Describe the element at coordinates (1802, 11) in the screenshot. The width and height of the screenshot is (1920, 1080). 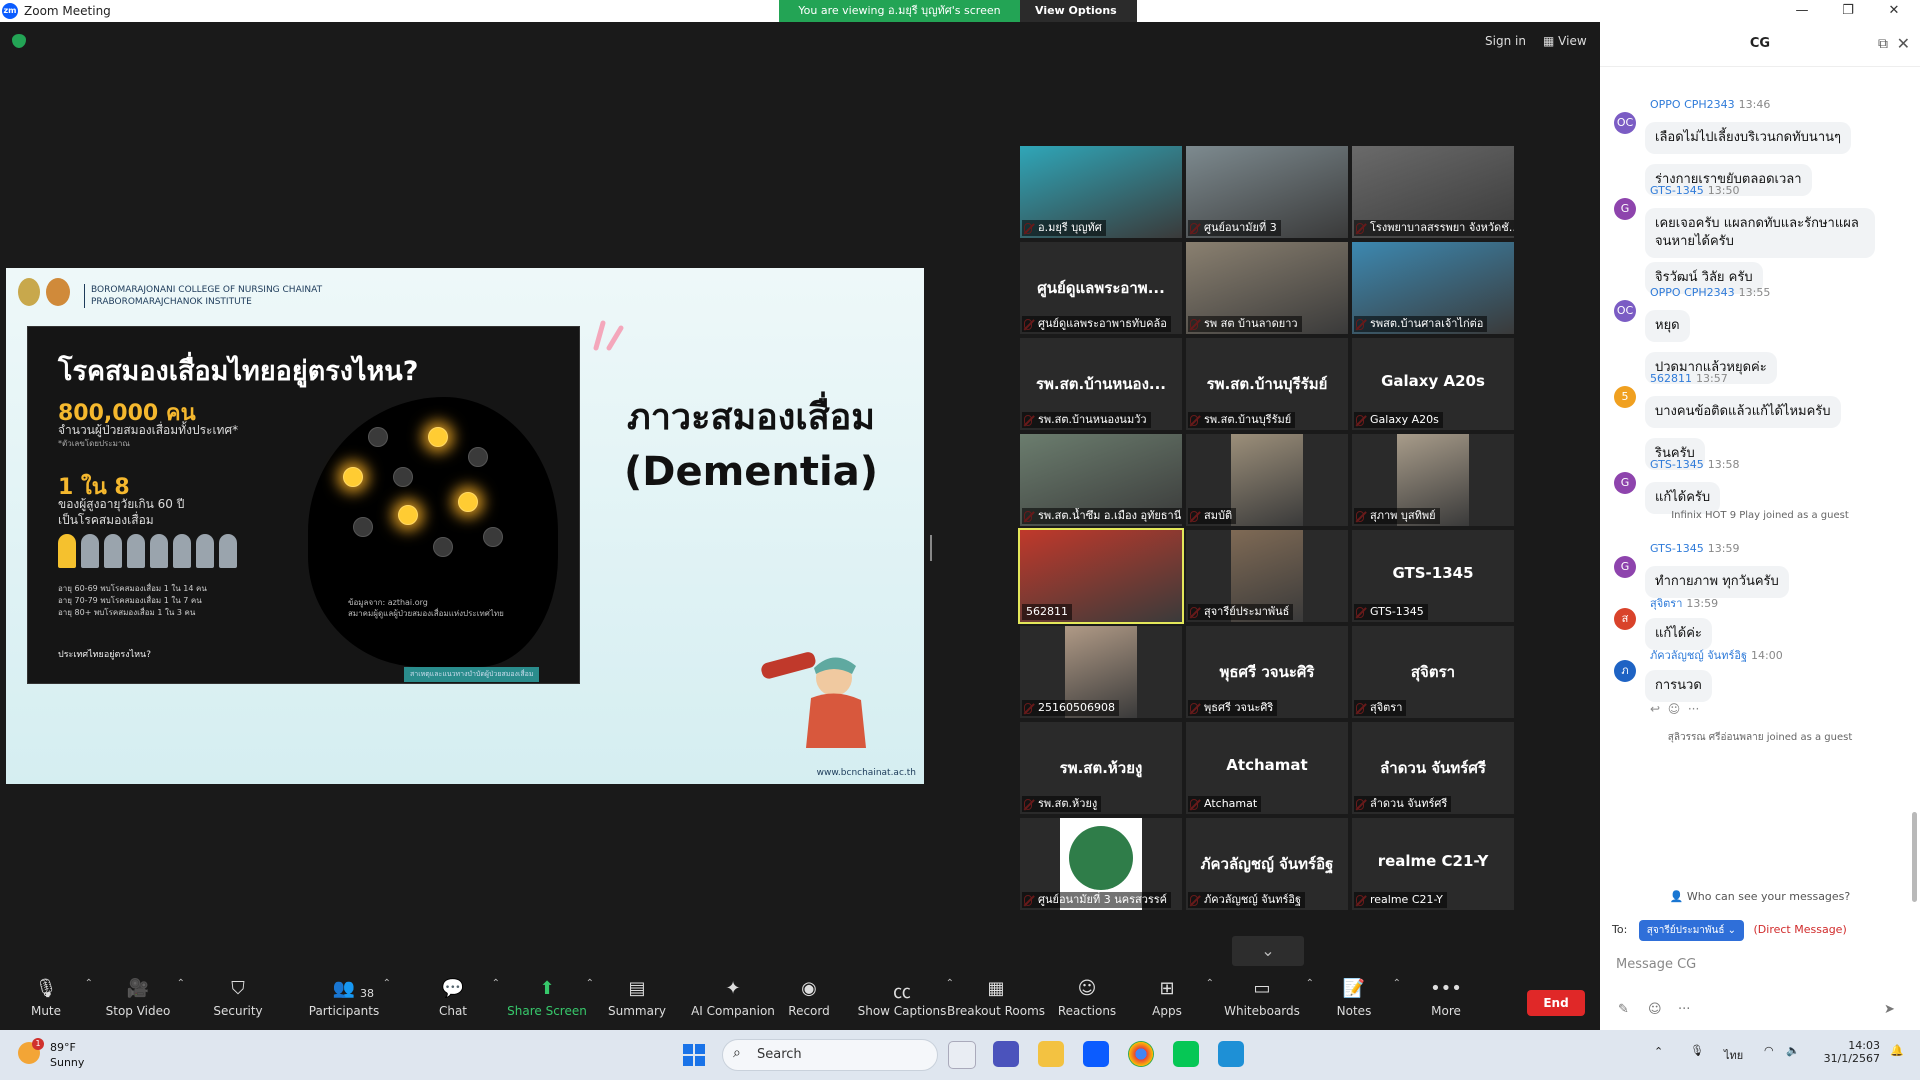
I see `minimize-icon: —` at that location.